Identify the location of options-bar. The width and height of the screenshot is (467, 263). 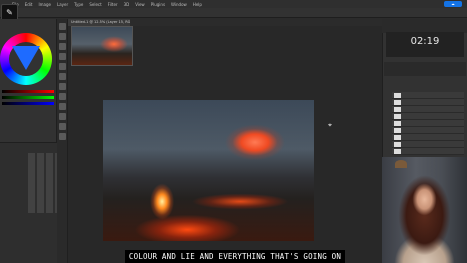
(233, 13).